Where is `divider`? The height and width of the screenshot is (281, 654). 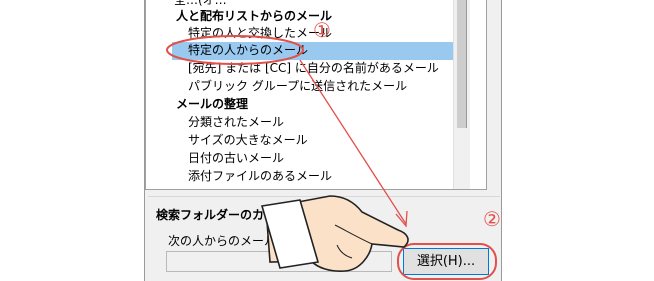 divider is located at coordinates (324, 196).